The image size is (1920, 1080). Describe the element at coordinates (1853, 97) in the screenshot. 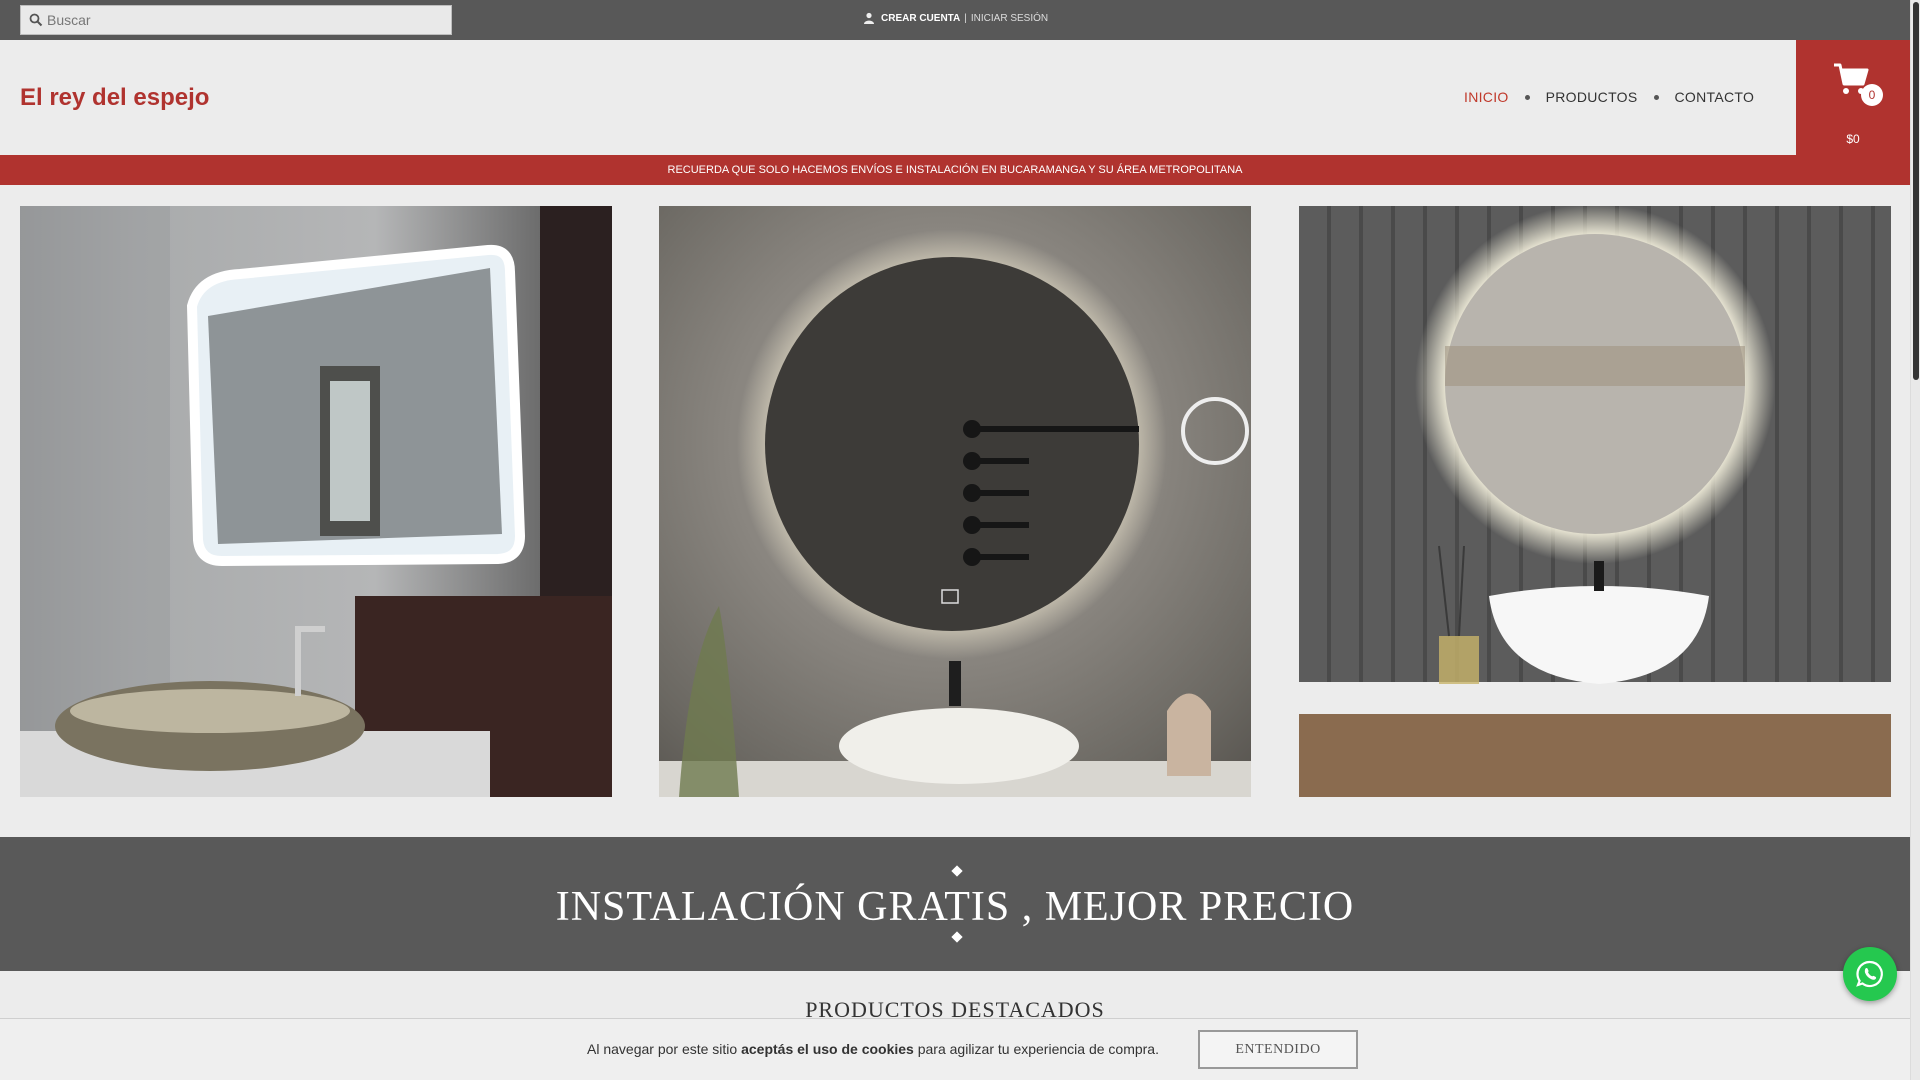

I see `cart-button: 0 $0` at that location.